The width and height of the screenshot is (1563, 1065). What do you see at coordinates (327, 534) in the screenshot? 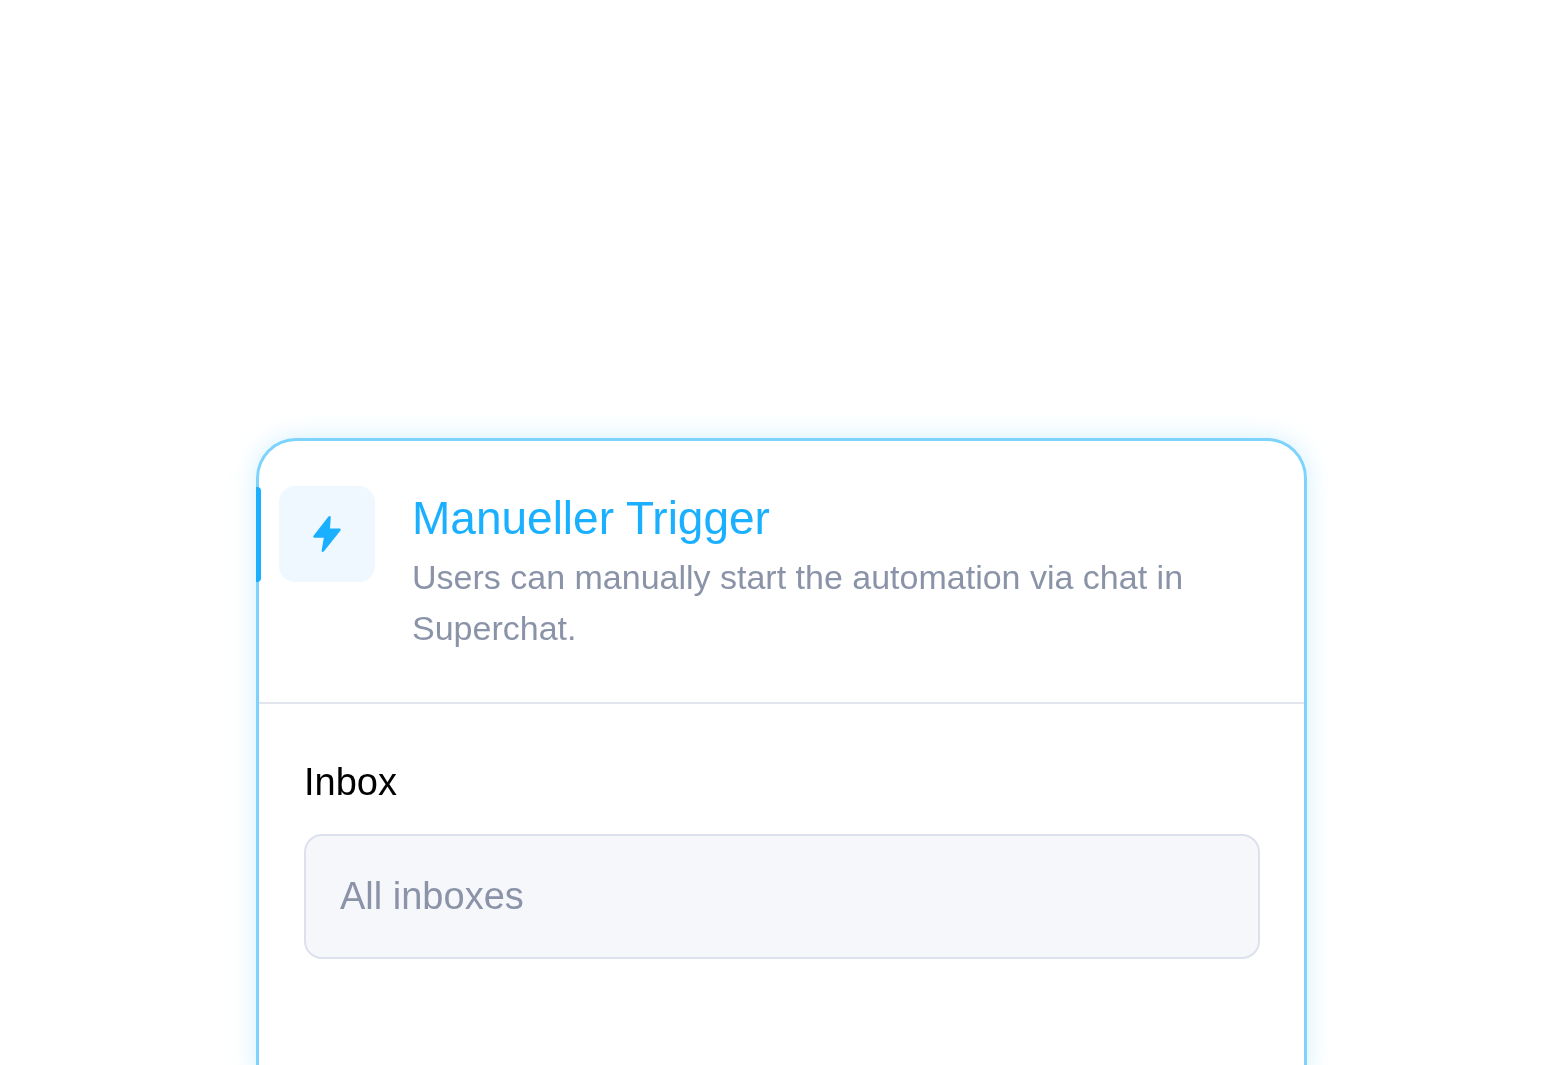
I see `lightning-icon` at bounding box center [327, 534].